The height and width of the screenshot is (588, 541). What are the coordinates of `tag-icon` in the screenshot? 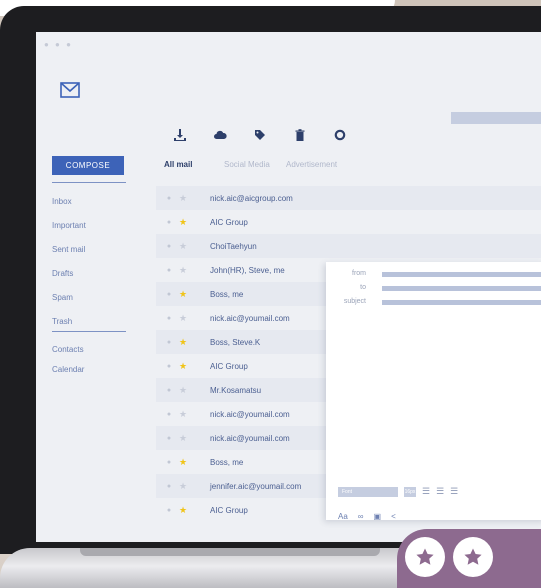 It's located at (260, 135).